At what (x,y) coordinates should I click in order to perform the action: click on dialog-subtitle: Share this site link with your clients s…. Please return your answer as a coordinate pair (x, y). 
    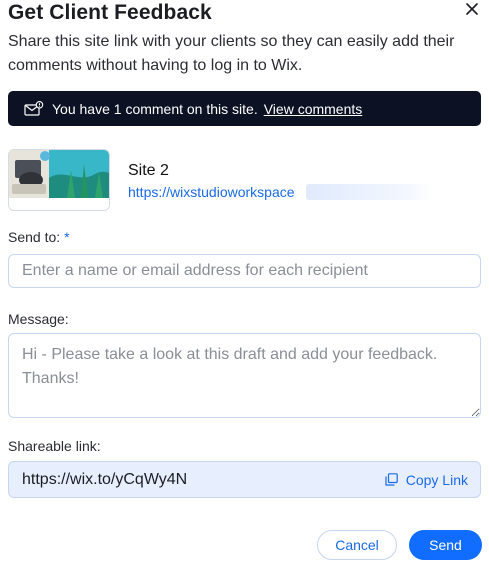
    Looking at the image, I should click on (231, 53).